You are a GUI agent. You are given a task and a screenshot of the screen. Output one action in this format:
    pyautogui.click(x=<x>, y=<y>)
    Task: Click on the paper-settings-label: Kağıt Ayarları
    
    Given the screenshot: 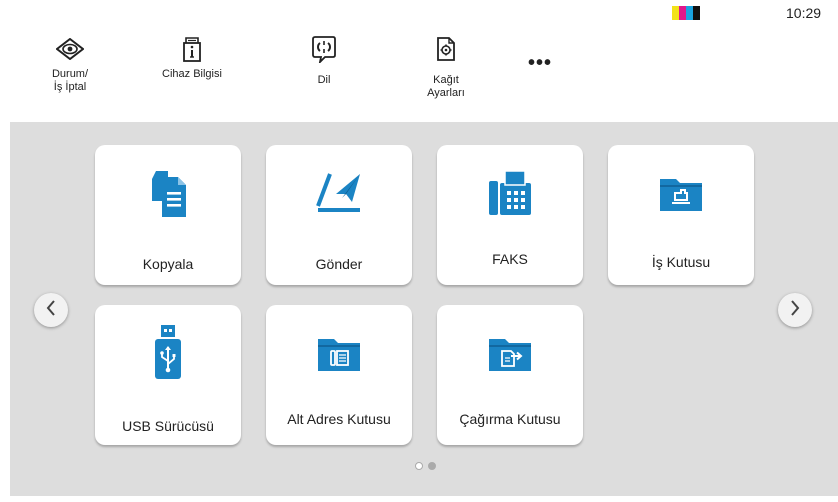 What is the action you would take?
    pyautogui.click(x=446, y=86)
    